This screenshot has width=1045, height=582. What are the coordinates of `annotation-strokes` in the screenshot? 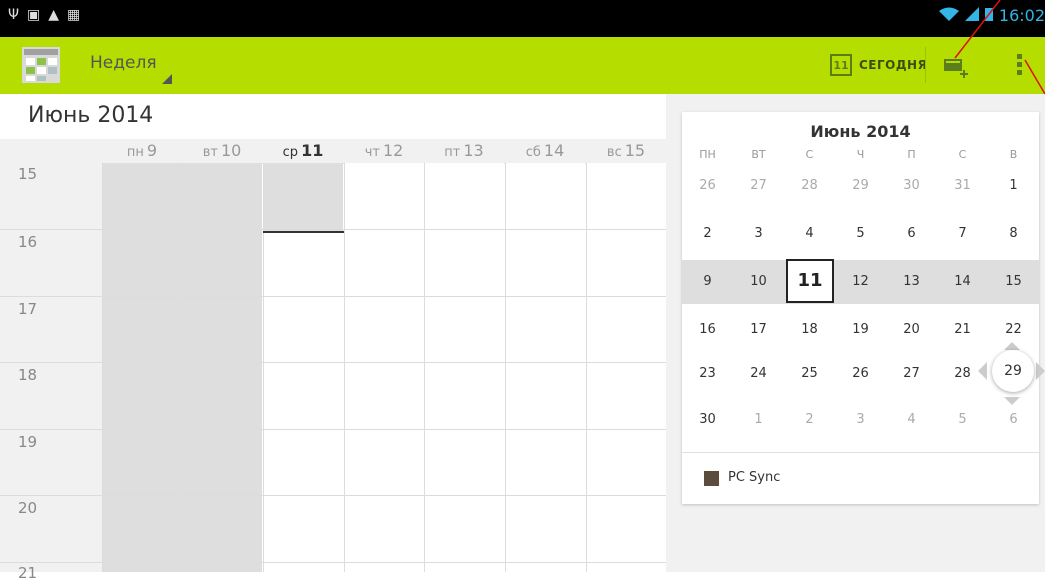 It's located at (999, 47).